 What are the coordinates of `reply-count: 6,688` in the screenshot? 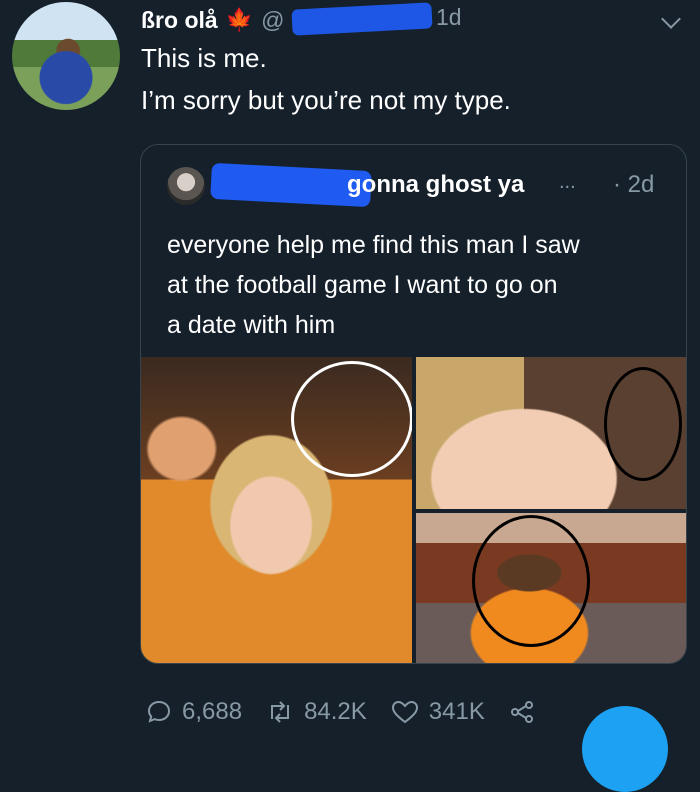 It's located at (212, 711).